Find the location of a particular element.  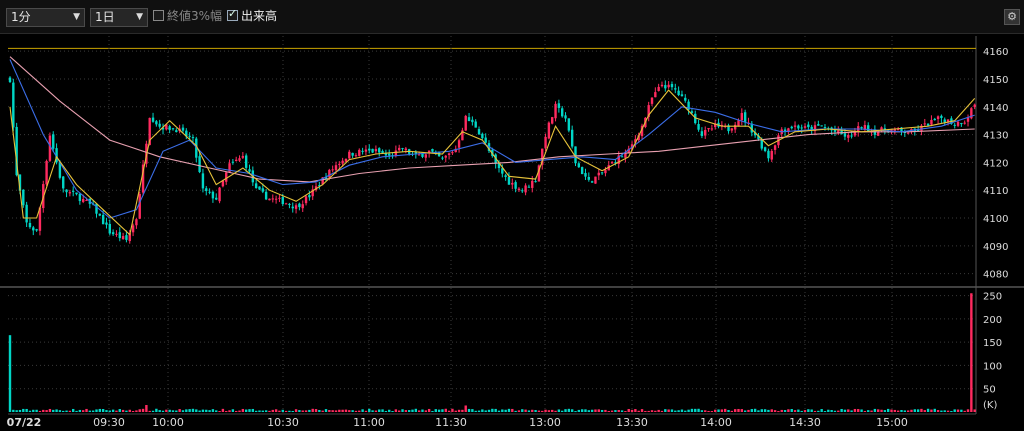

volume-tick-label: 250 is located at coordinates (992, 297).